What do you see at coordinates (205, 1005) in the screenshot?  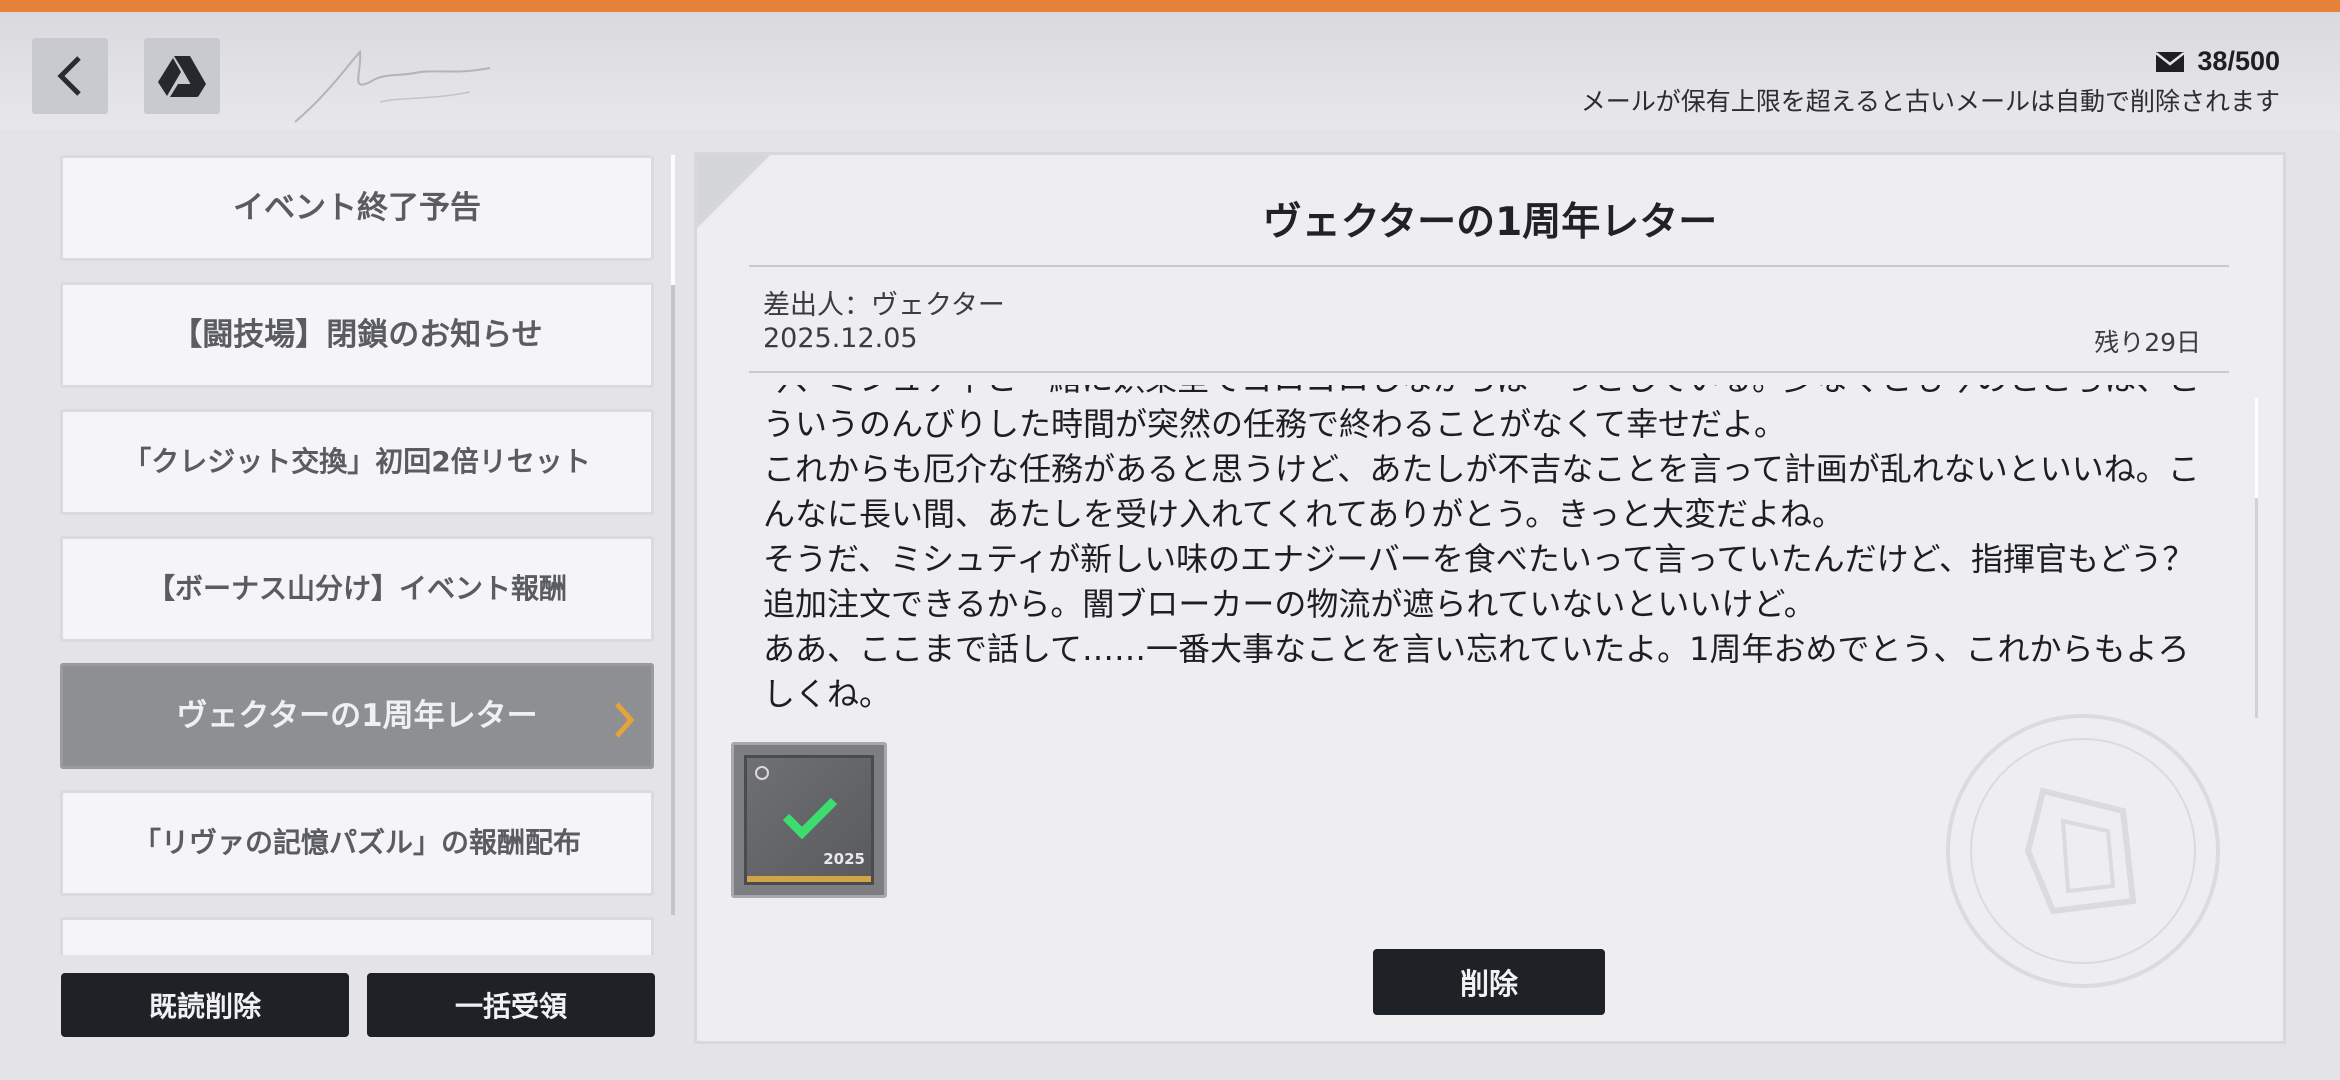 I see `delete-read-button: 既読削除` at bounding box center [205, 1005].